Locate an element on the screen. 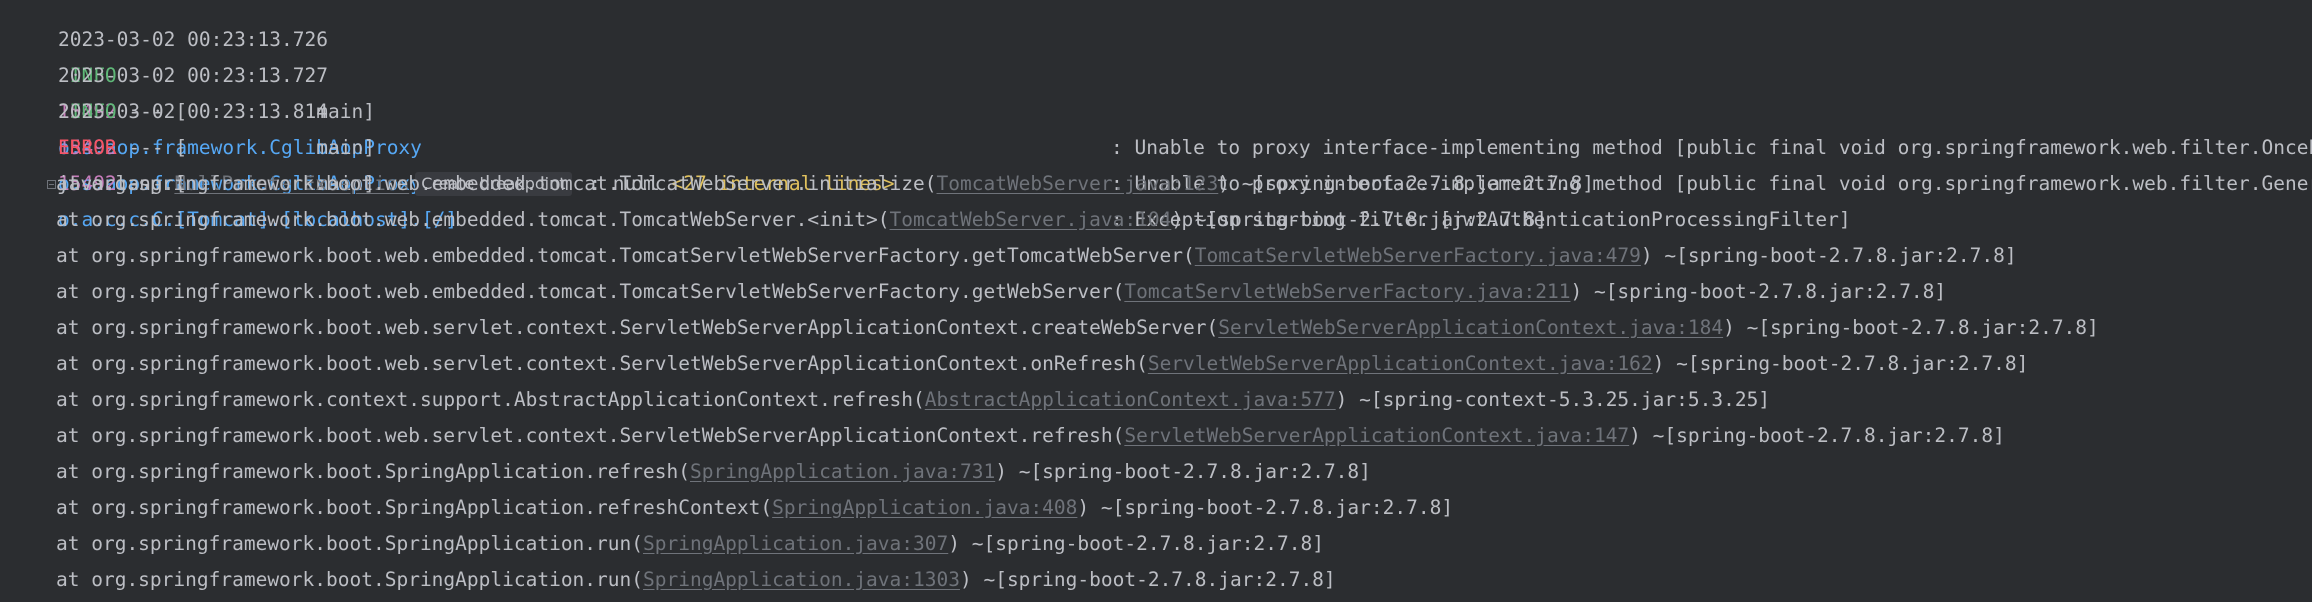 This screenshot has height=602, width=2312. source-link: SpringApplication.java:408 is located at coordinates (924, 507).